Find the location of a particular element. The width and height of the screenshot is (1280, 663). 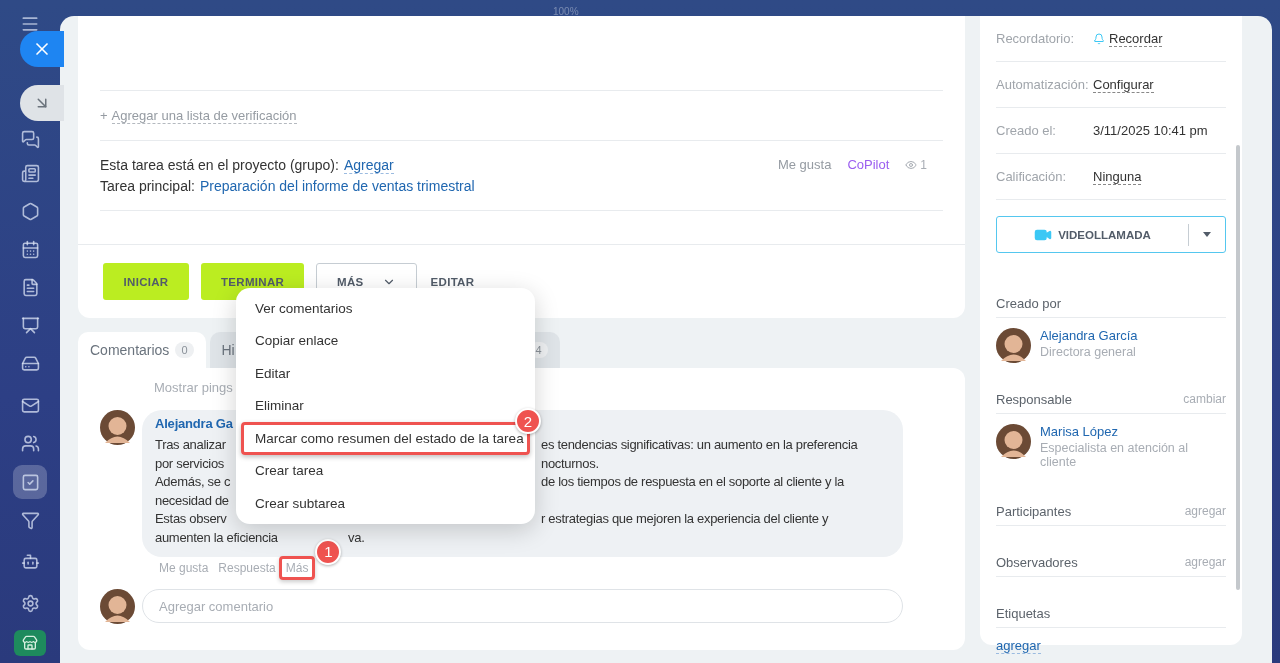

comment-text: r estrategias que mejoren la experiencia del cliente y is located at coordinates (685, 519).